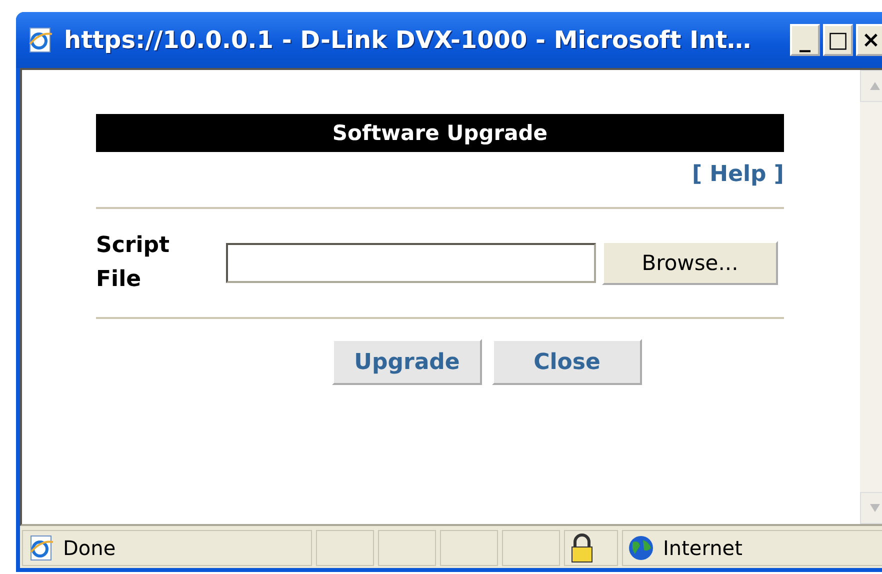  Describe the element at coordinates (582, 548) in the screenshot. I see `lock-icon` at that location.